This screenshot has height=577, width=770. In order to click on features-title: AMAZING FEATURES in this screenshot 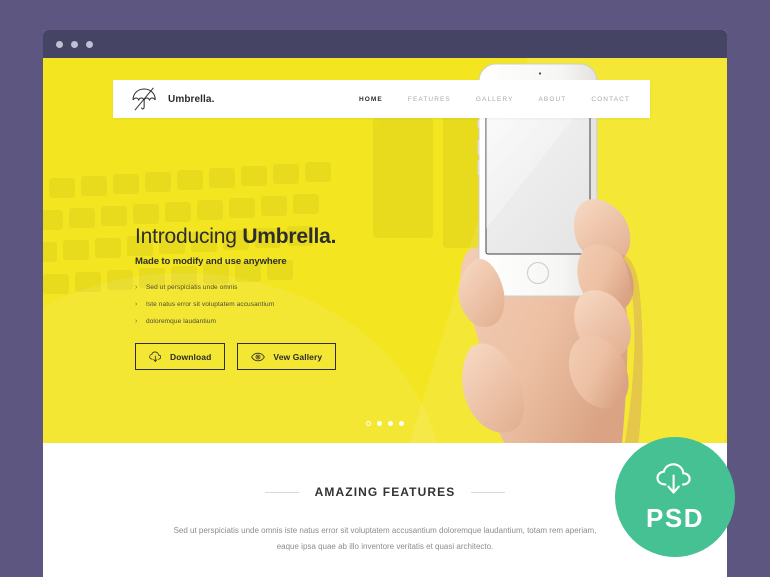, I will do `click(385, 492)`.